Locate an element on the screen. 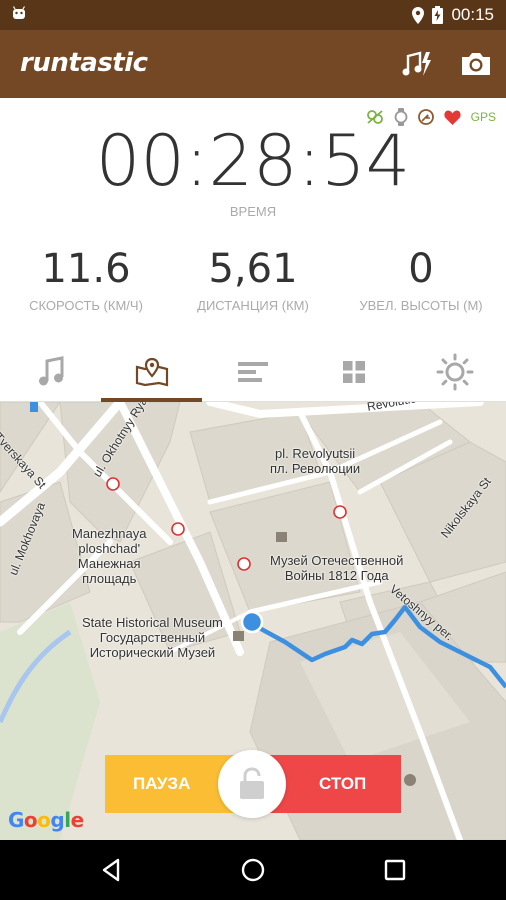 Image resolution: width=506 pixels, height=900 pixels. unlock-icon is located at coordinates (252, 783).